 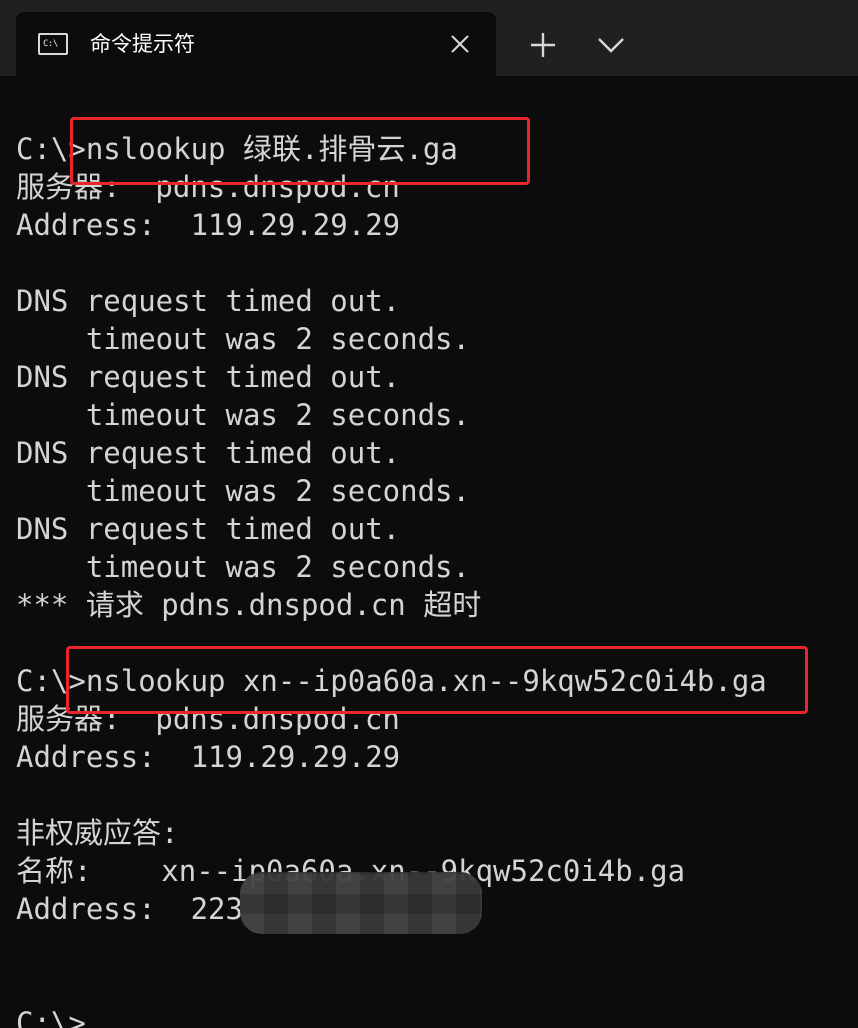 What do you see at coordinates (97, 833) in the screenshot?
I see `terminal-line: 非权威应答:` at bounding box center [97, 833].